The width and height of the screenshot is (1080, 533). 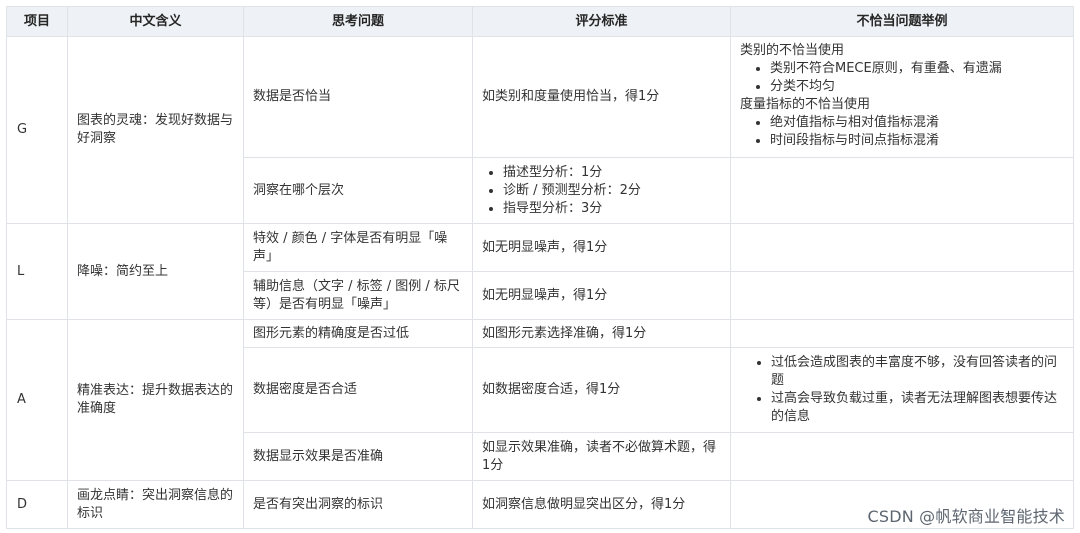 What do you see at coordinates (966, 516) in the screenshot?
I see `watermark: CSDN @帆软商业智能技术` at bounding box center [966, 516].